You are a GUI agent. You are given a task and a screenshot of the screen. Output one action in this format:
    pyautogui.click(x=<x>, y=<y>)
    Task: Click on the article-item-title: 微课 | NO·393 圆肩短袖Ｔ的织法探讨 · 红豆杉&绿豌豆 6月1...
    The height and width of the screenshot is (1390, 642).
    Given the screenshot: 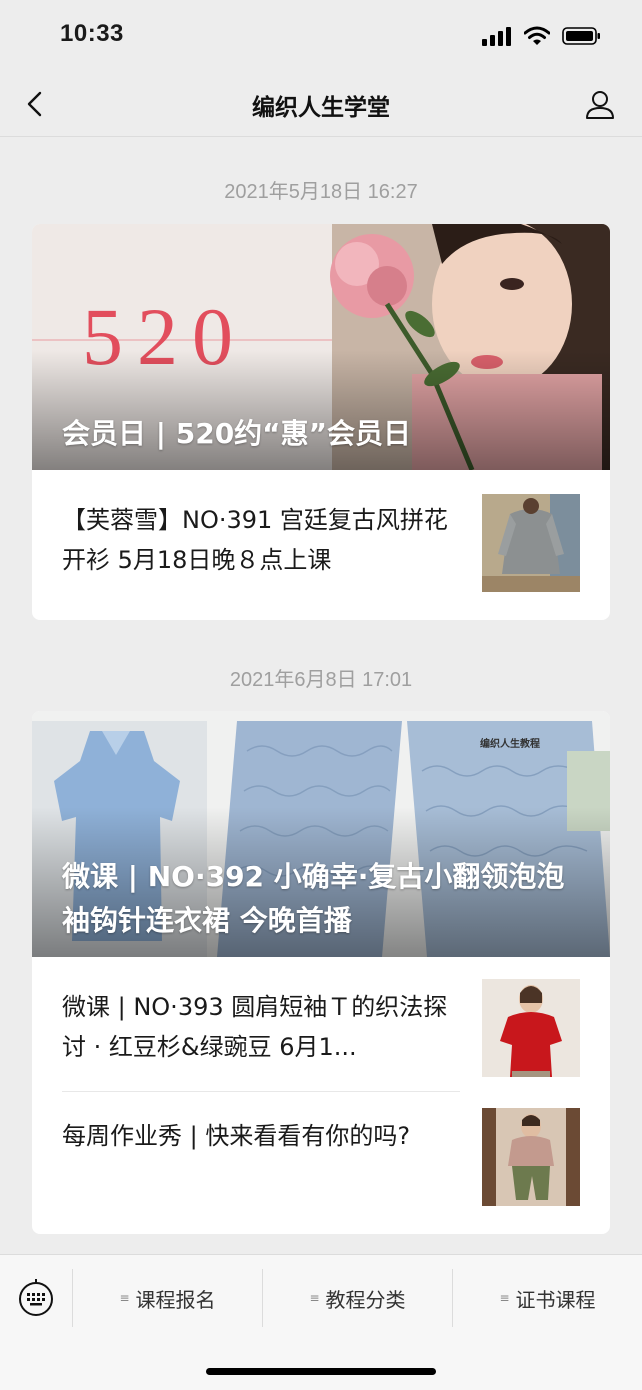 What is the action you would take?
    pyautogui.click(x=255, y=1027)
    